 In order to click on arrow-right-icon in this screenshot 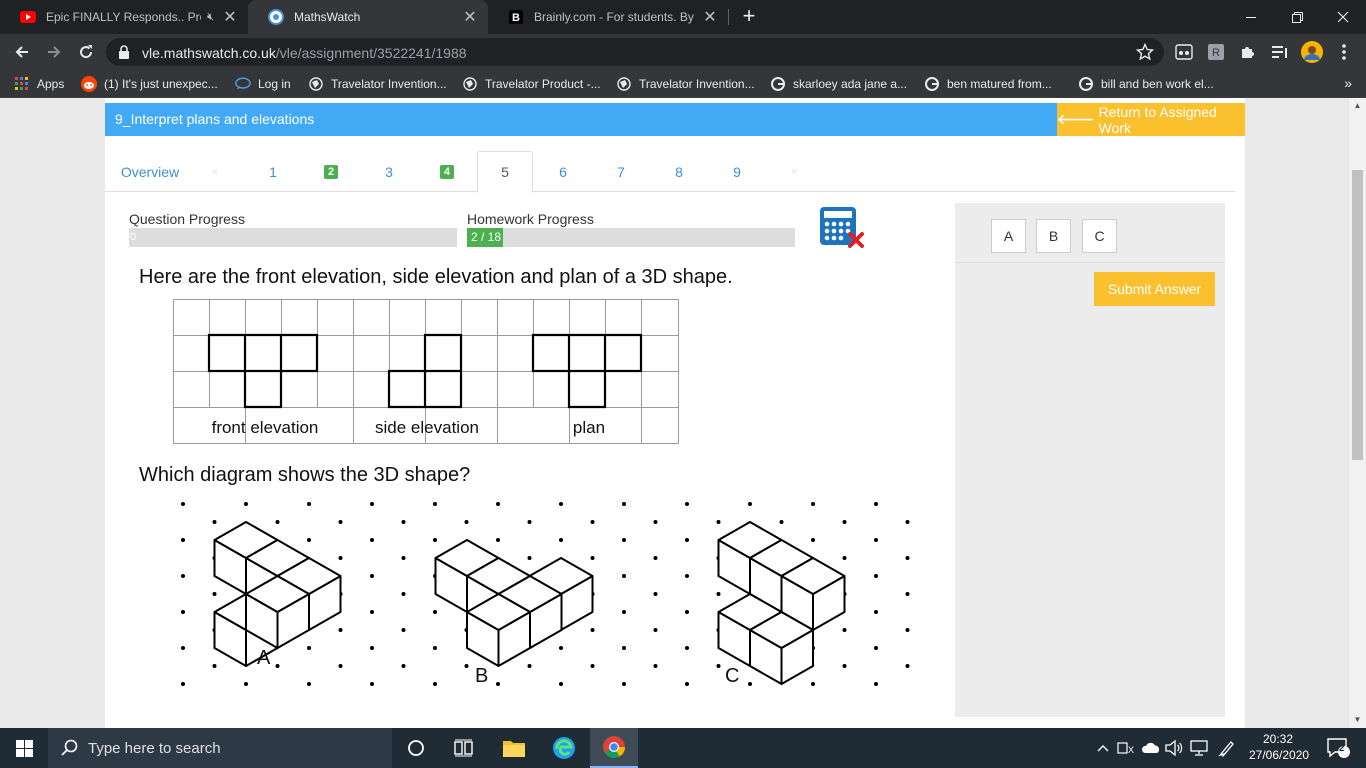, I will do `click(54, 52)`.